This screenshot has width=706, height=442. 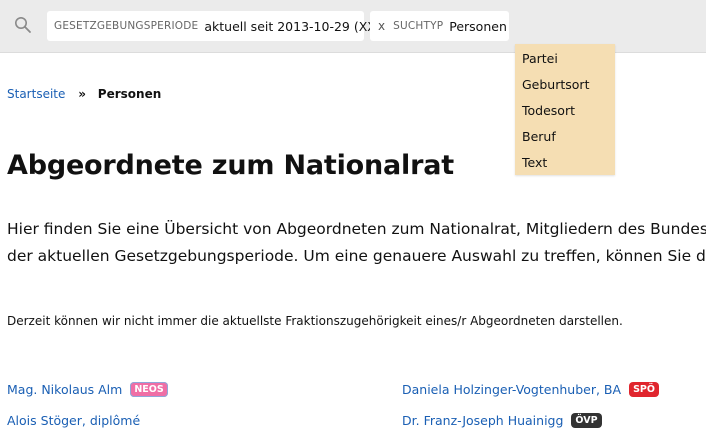 I want to click on breadcrumb-current: Personen, so click(x=129, y=94).